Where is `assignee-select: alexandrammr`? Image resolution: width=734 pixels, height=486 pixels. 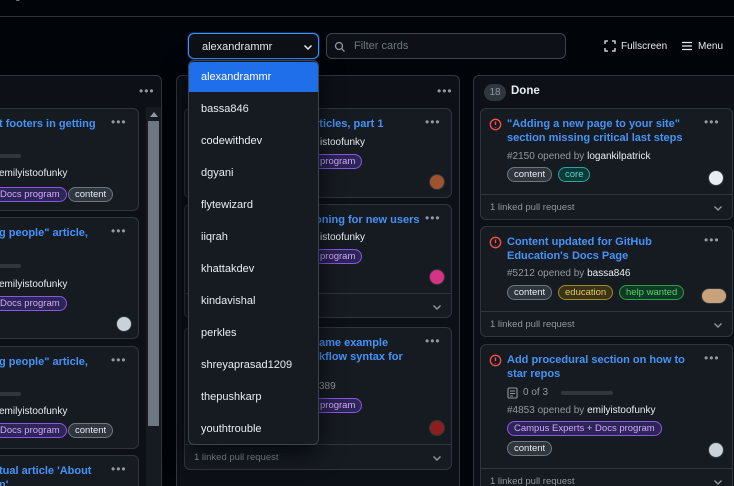 assignee-select: alexandrammr is located at coordinates (253, 46).